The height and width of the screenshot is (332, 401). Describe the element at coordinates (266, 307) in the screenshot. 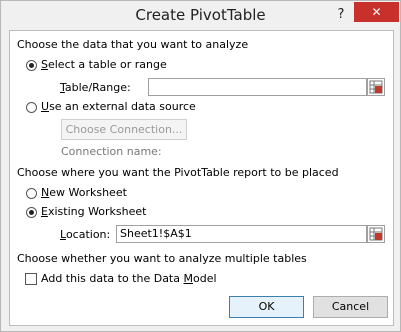

I see `ok-button: OK` at that location.